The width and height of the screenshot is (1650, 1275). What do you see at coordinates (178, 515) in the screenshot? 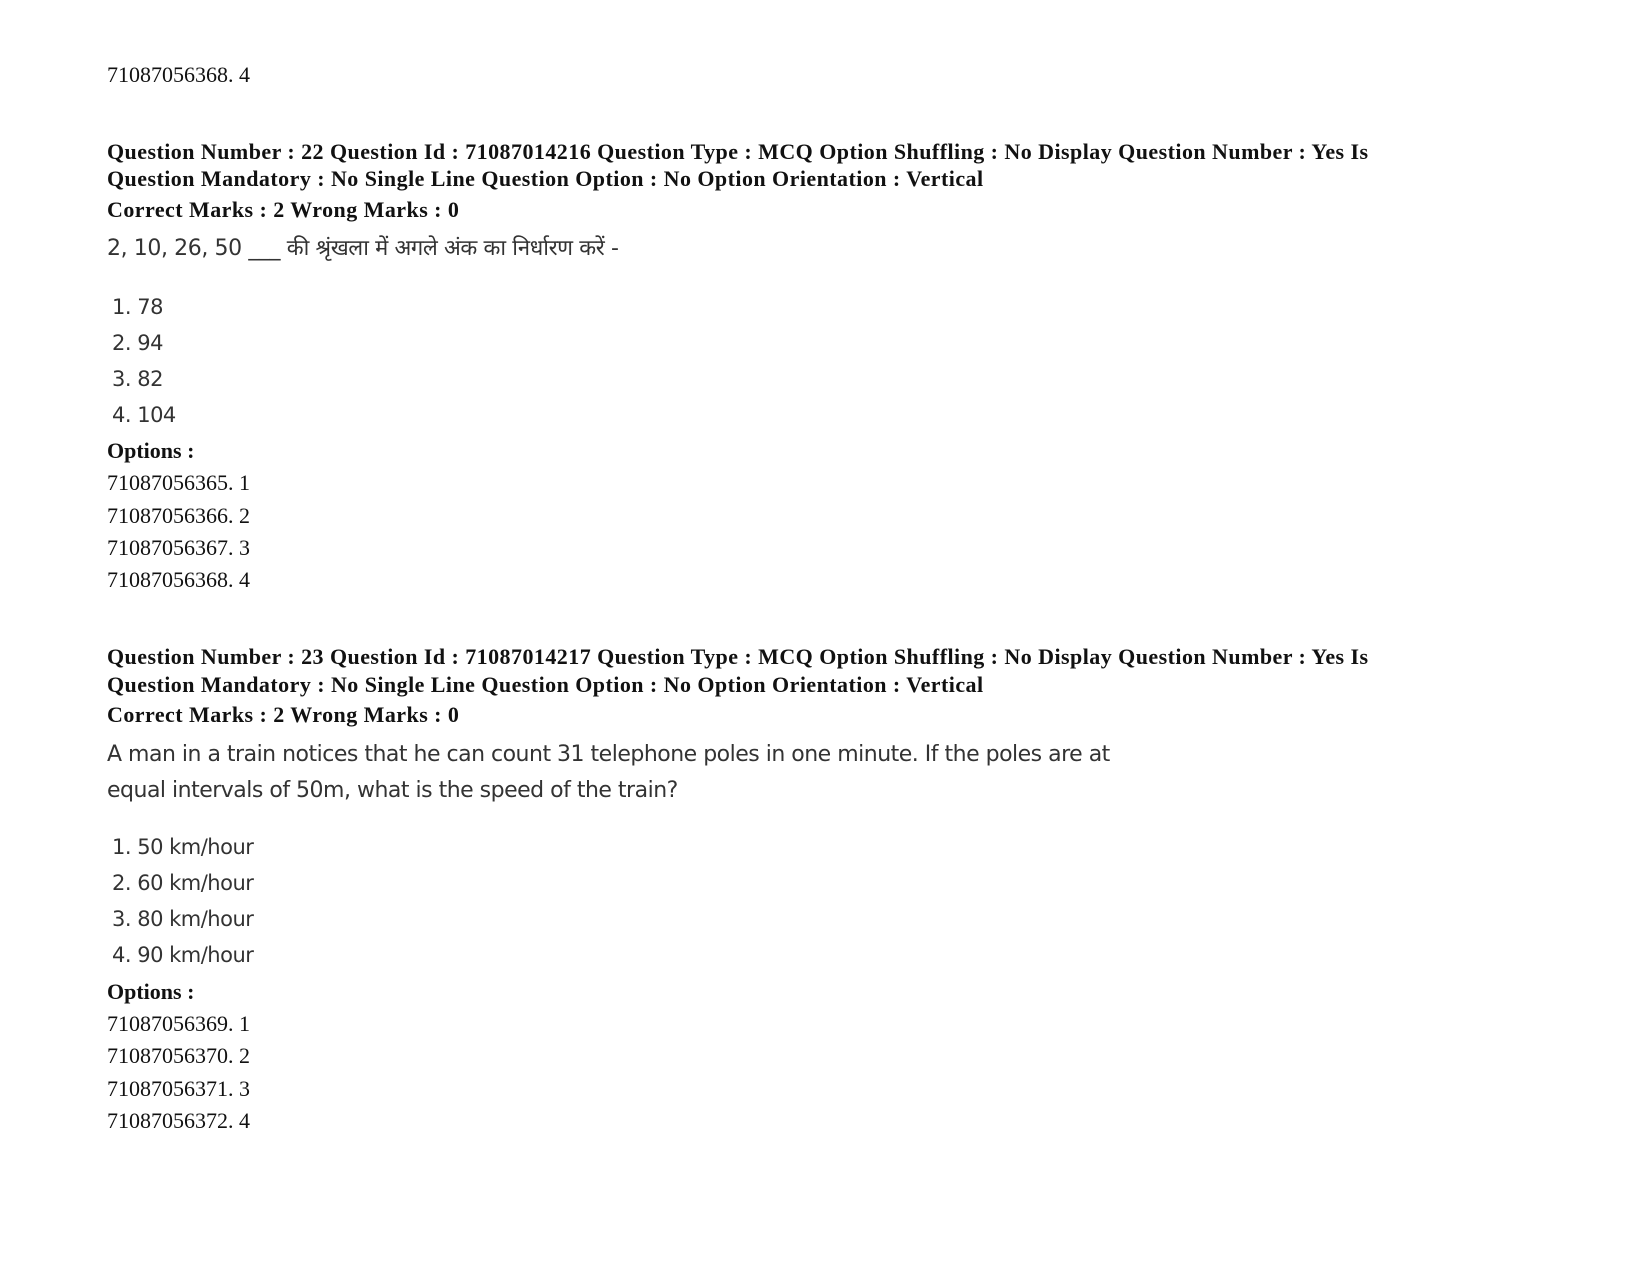
I see `option-id: 71087056366. 2` at bounding box center [178, 515].